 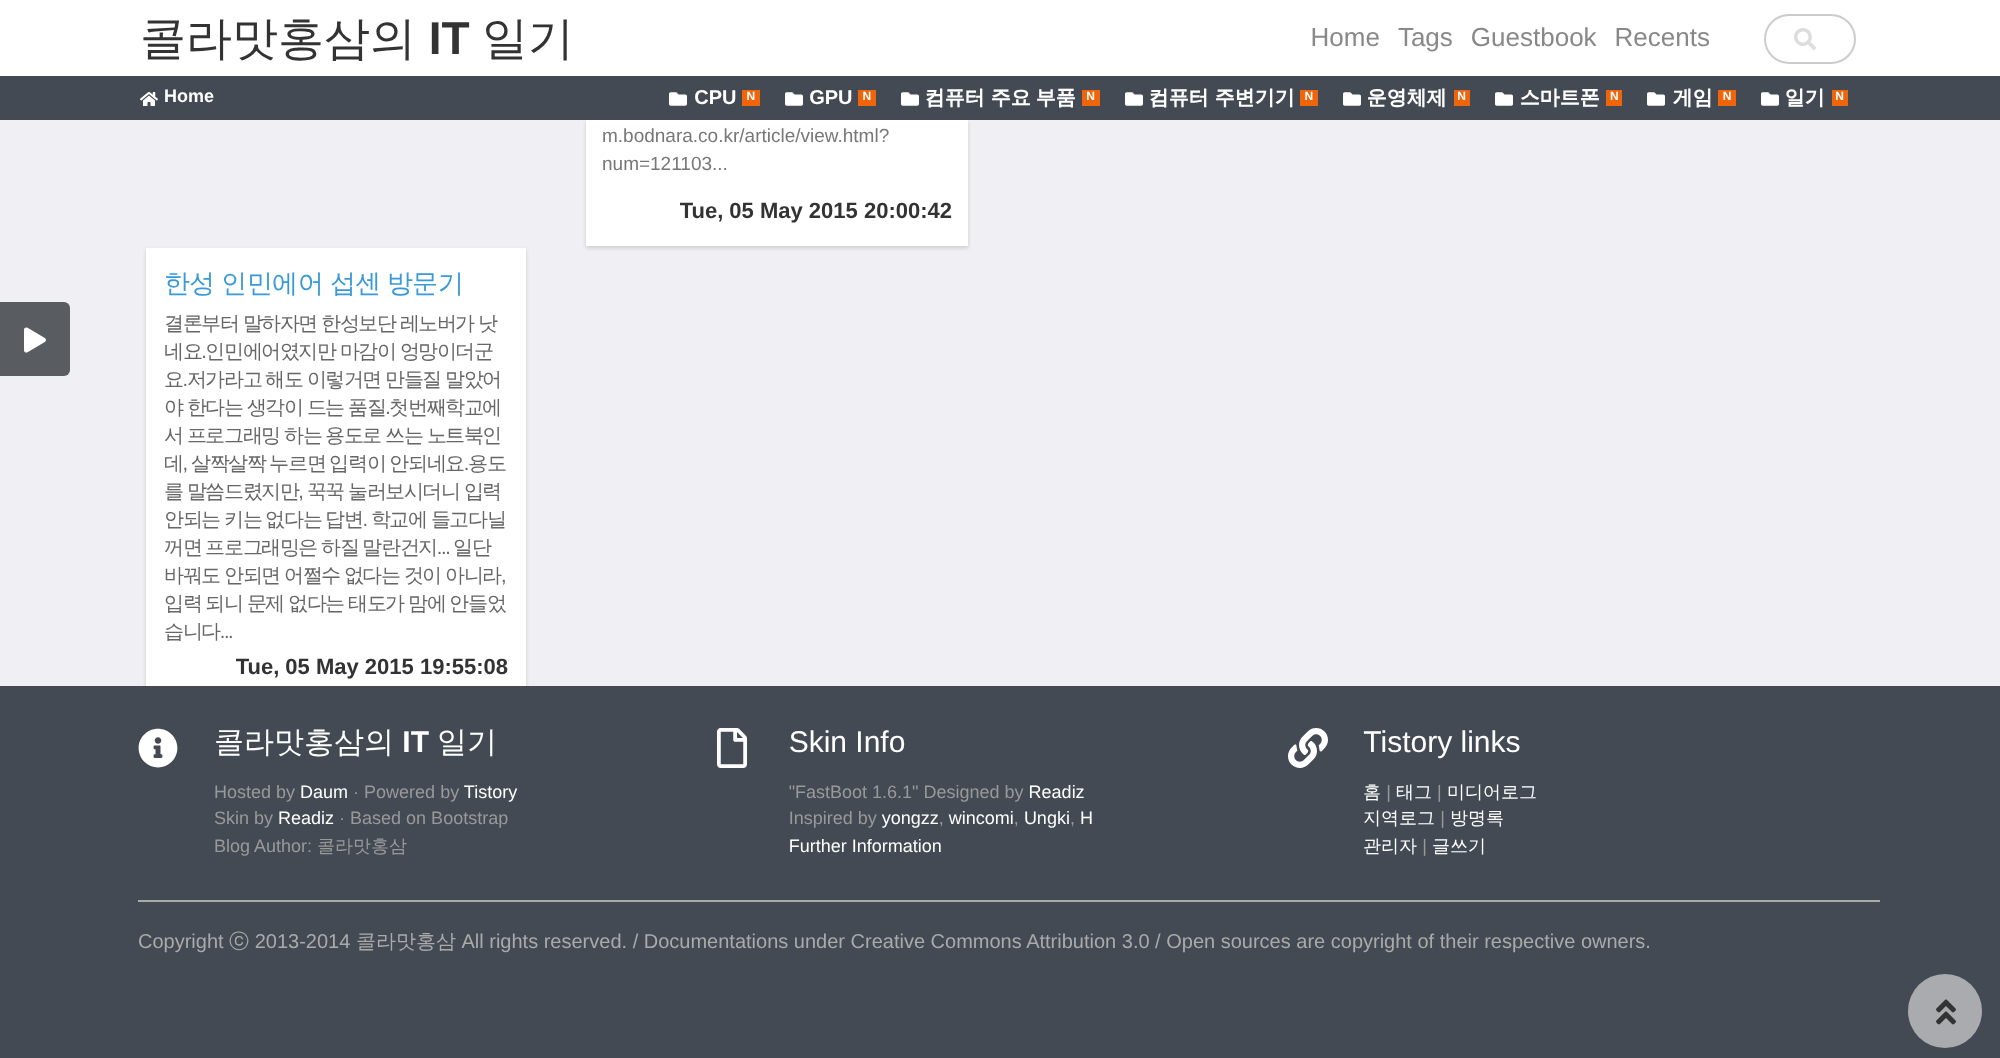 What do you see at coordinates (1443, 744) in the screenshot?
I see `footer-heading: Tistory links` at bounding box center [1443, 744].